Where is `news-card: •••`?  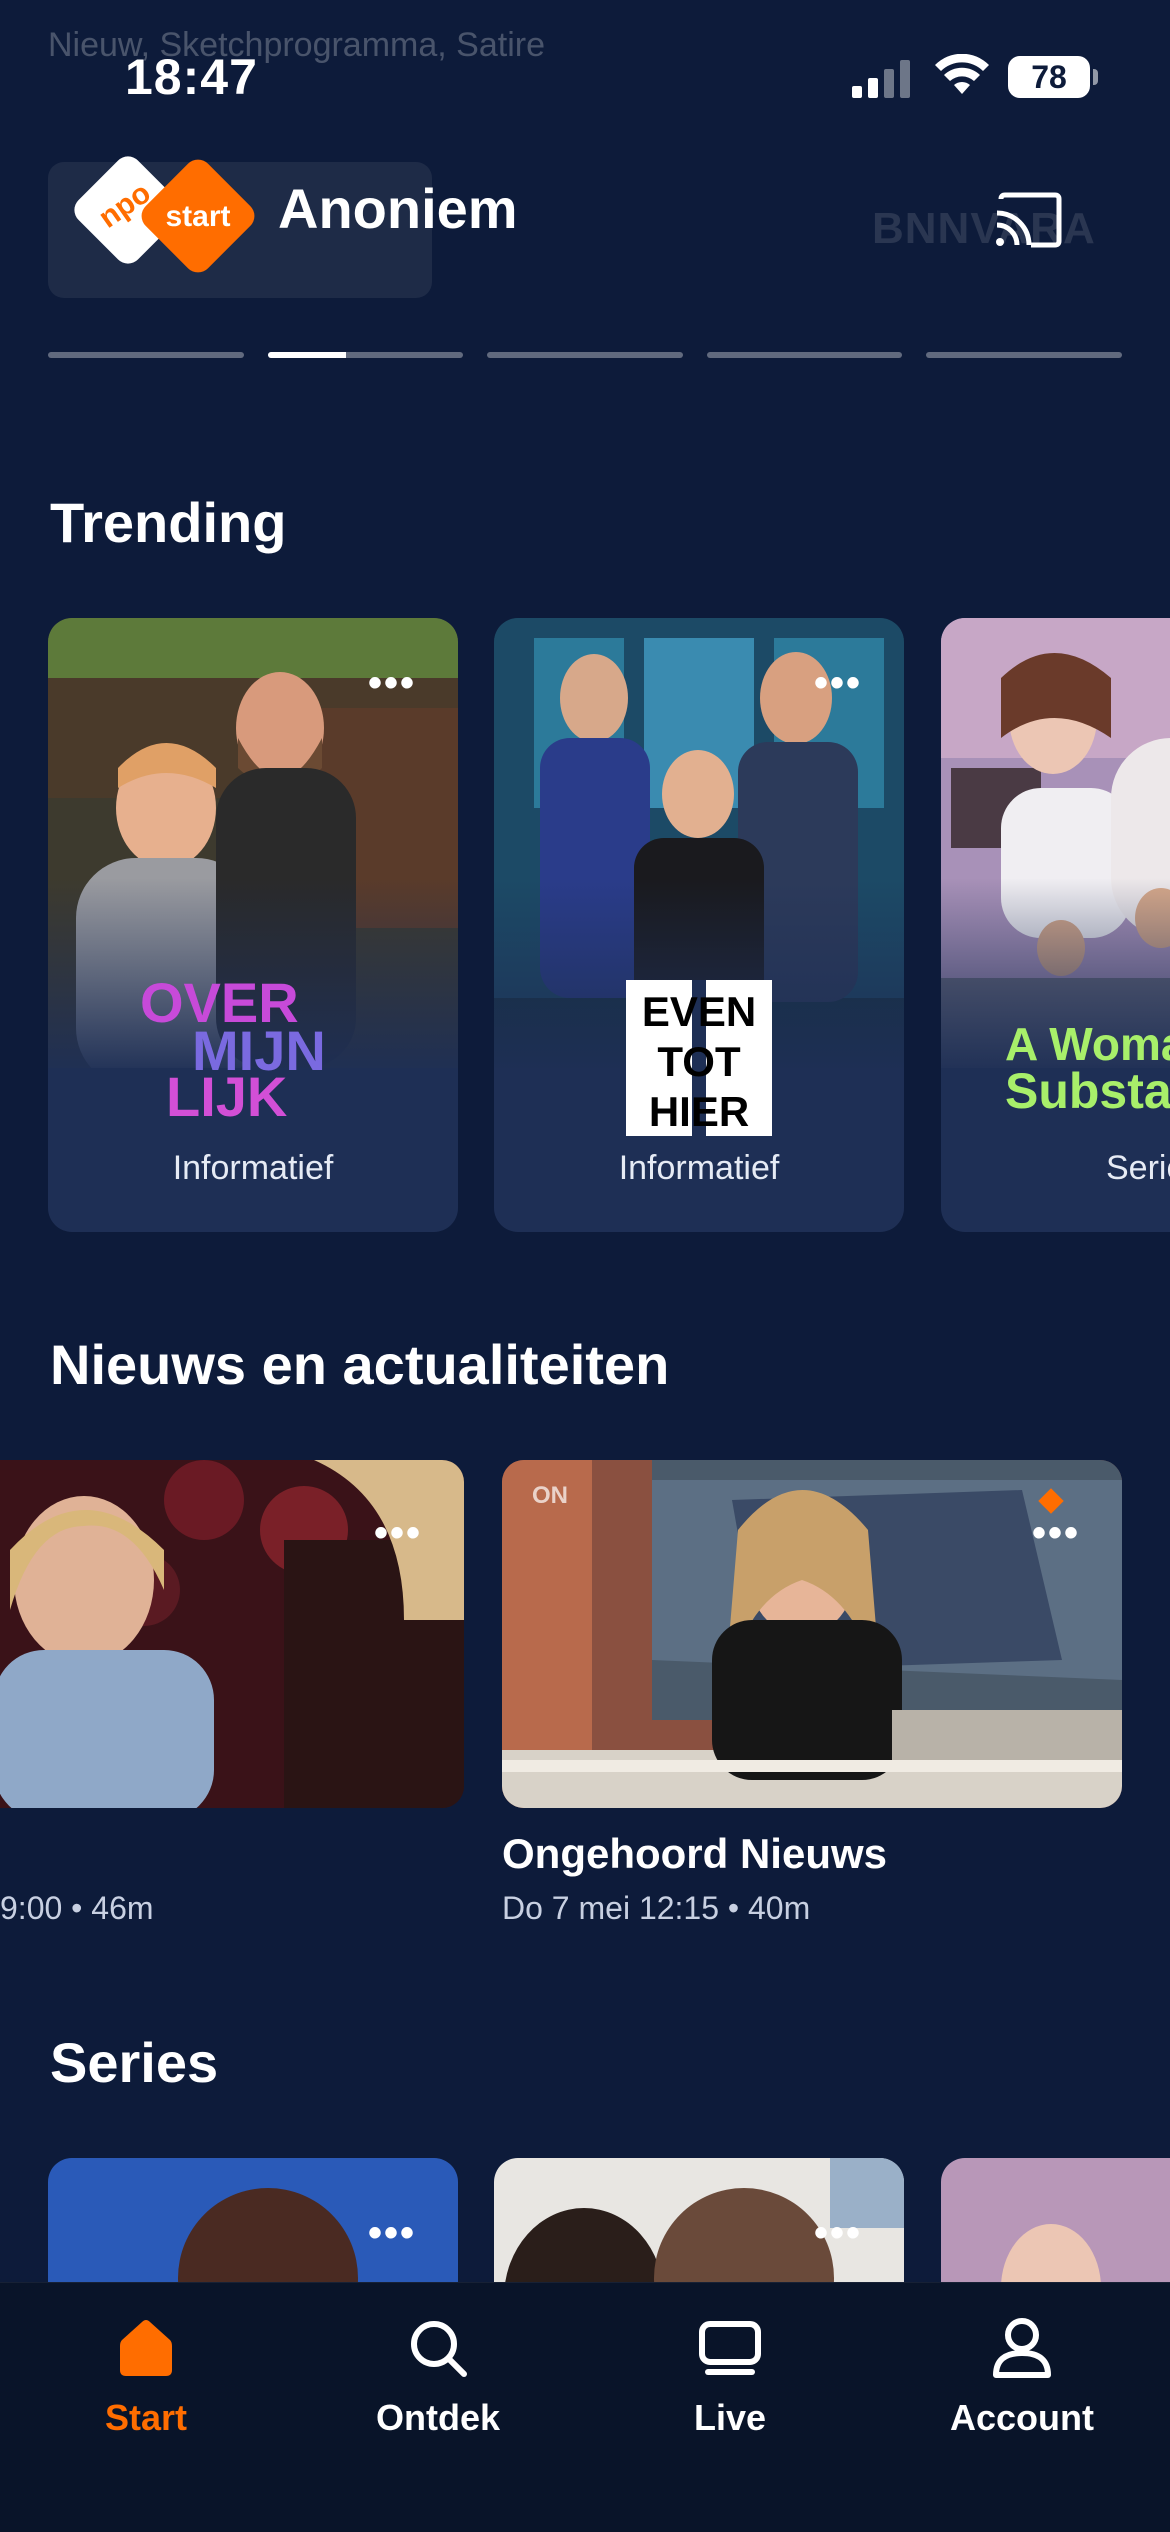 news-card: ••• is located at coordinates (232, 1634).